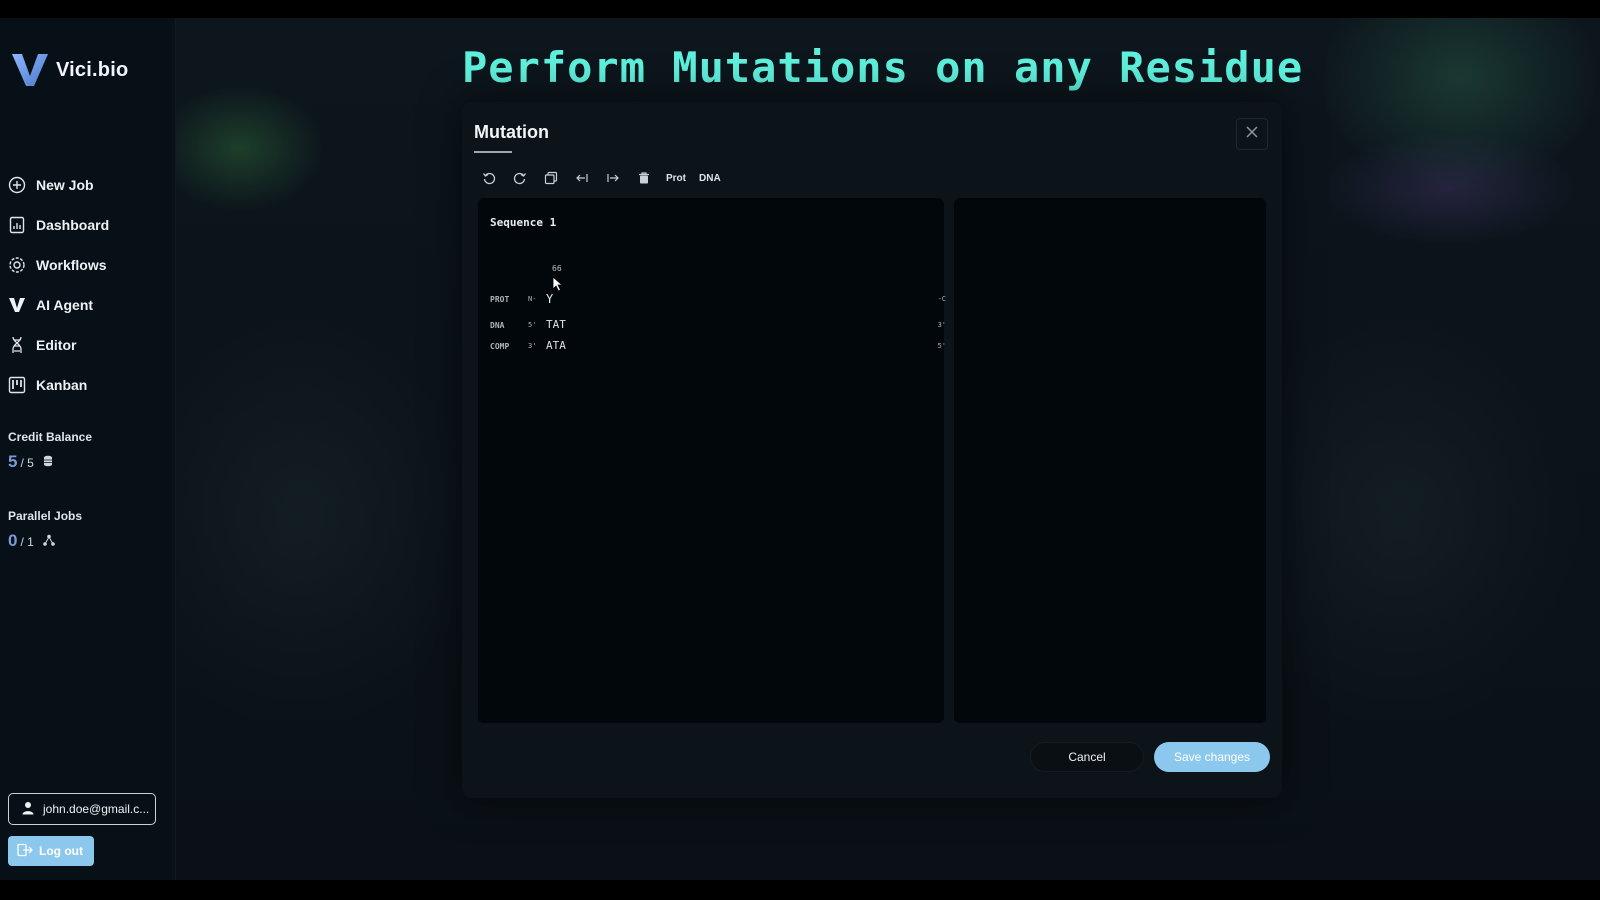 This screenshot has height=900, width=1600. I want to click on sequence-title: Sequence 1, so click(523, 222).